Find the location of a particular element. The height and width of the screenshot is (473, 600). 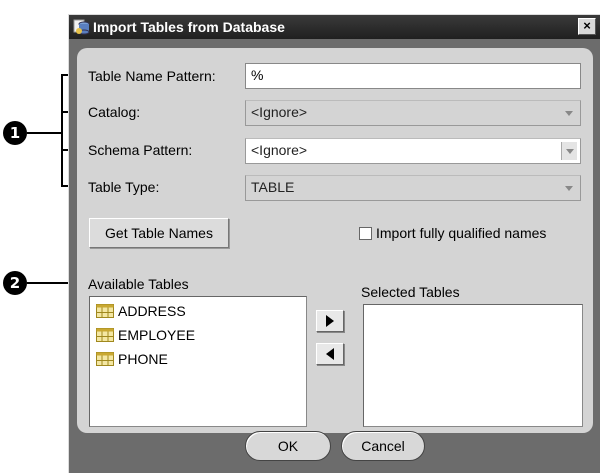

schema-pattern-value: <Ignore> is located at coordinates (279, 150).